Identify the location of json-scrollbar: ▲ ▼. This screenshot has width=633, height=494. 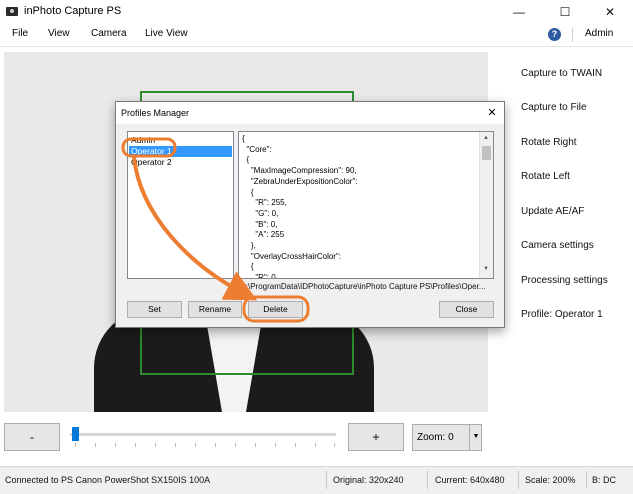
(486, 205).